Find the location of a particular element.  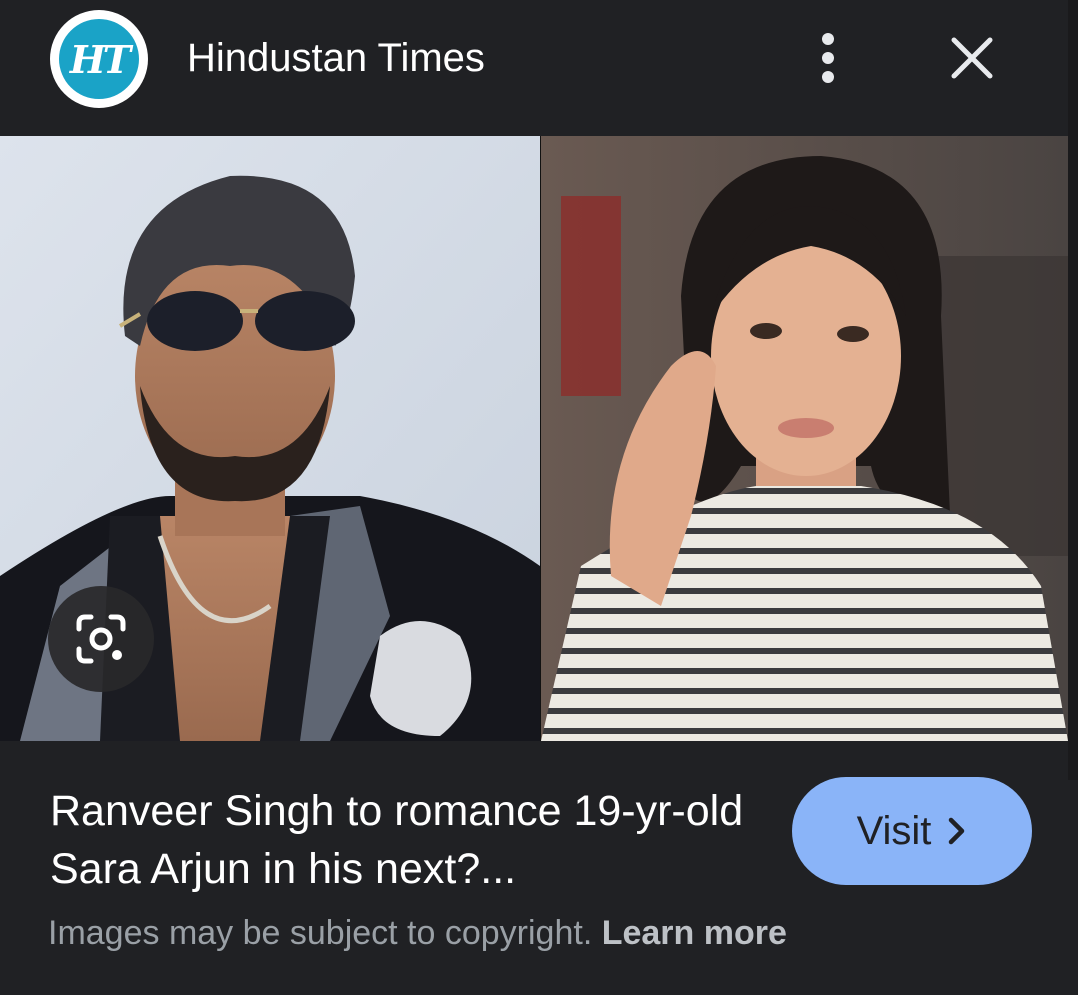

chevron-right-icon is located at coordinates (957, 831).